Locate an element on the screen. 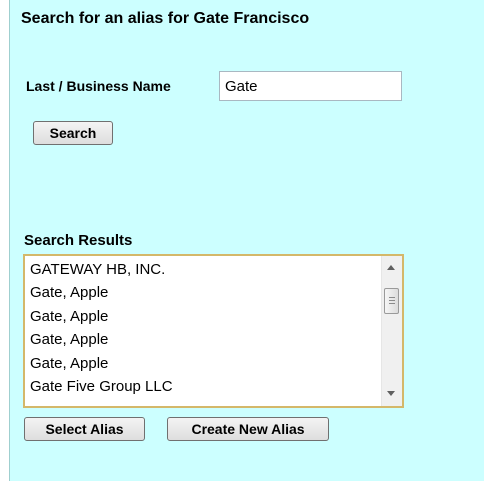 The height and width of the screenshot is (481, 484). page-title: Search for an alias for Gate Francisco is located at coordinates (165, 18).